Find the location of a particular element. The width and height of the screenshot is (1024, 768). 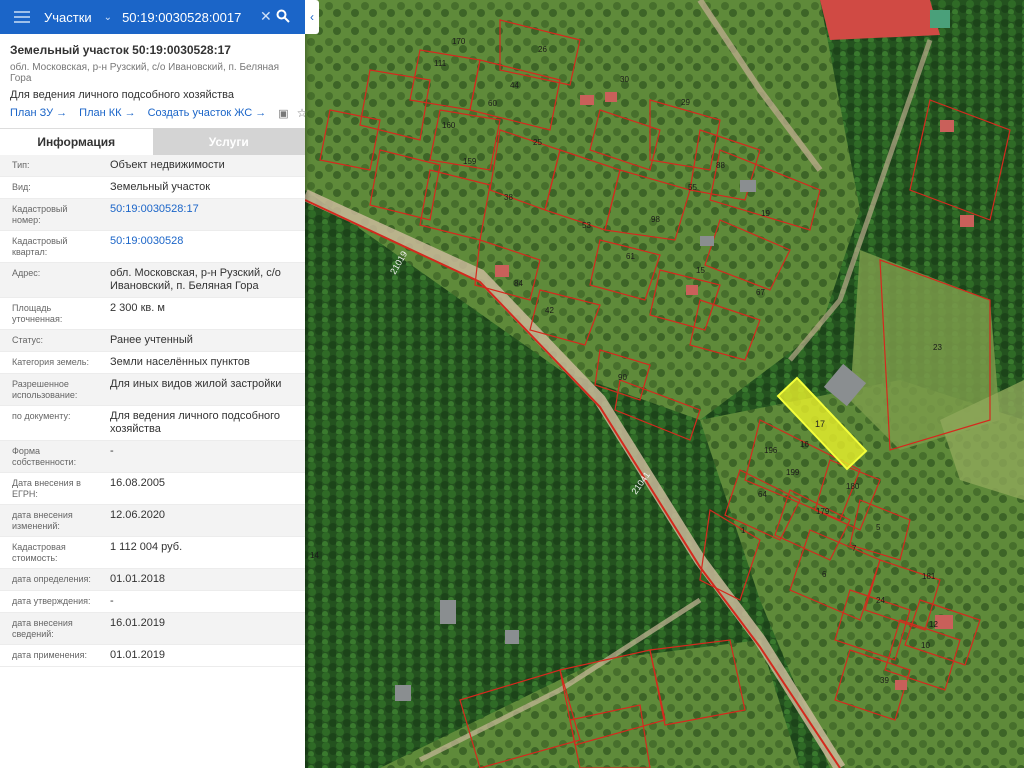

map-parcel-label: 14 is located at coordinates (314, 555).